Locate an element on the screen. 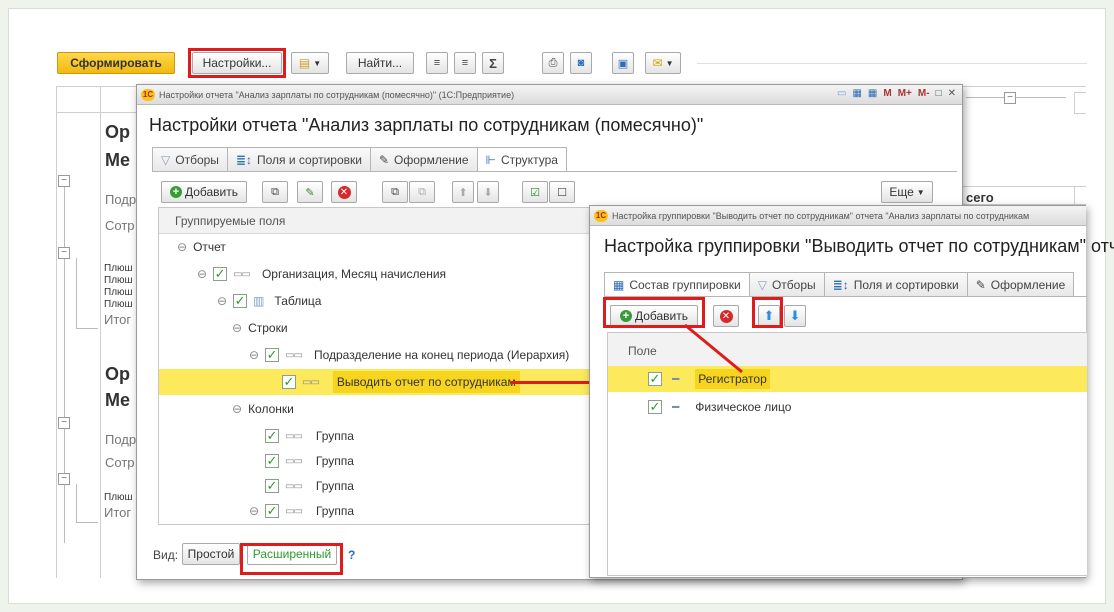  check-all-icon: ☑ is located at coordinates (535, 192).